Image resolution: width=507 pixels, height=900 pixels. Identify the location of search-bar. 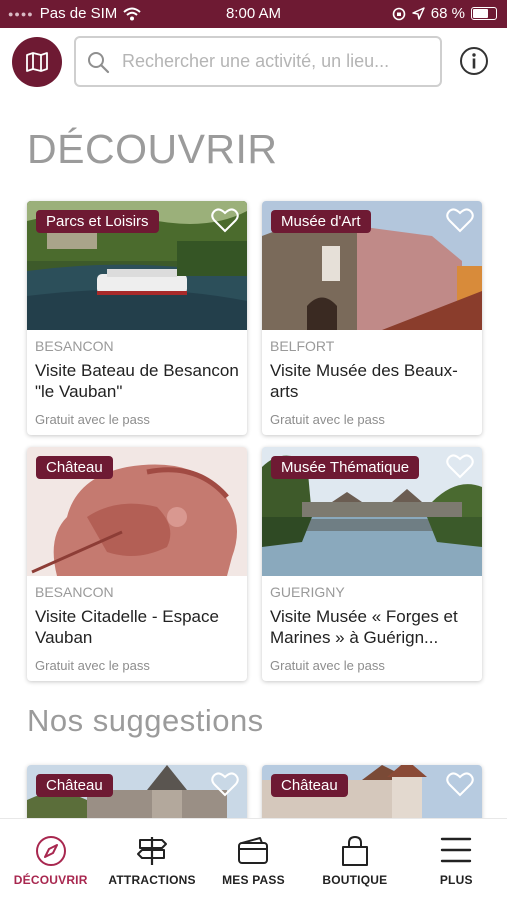
(258, 61).